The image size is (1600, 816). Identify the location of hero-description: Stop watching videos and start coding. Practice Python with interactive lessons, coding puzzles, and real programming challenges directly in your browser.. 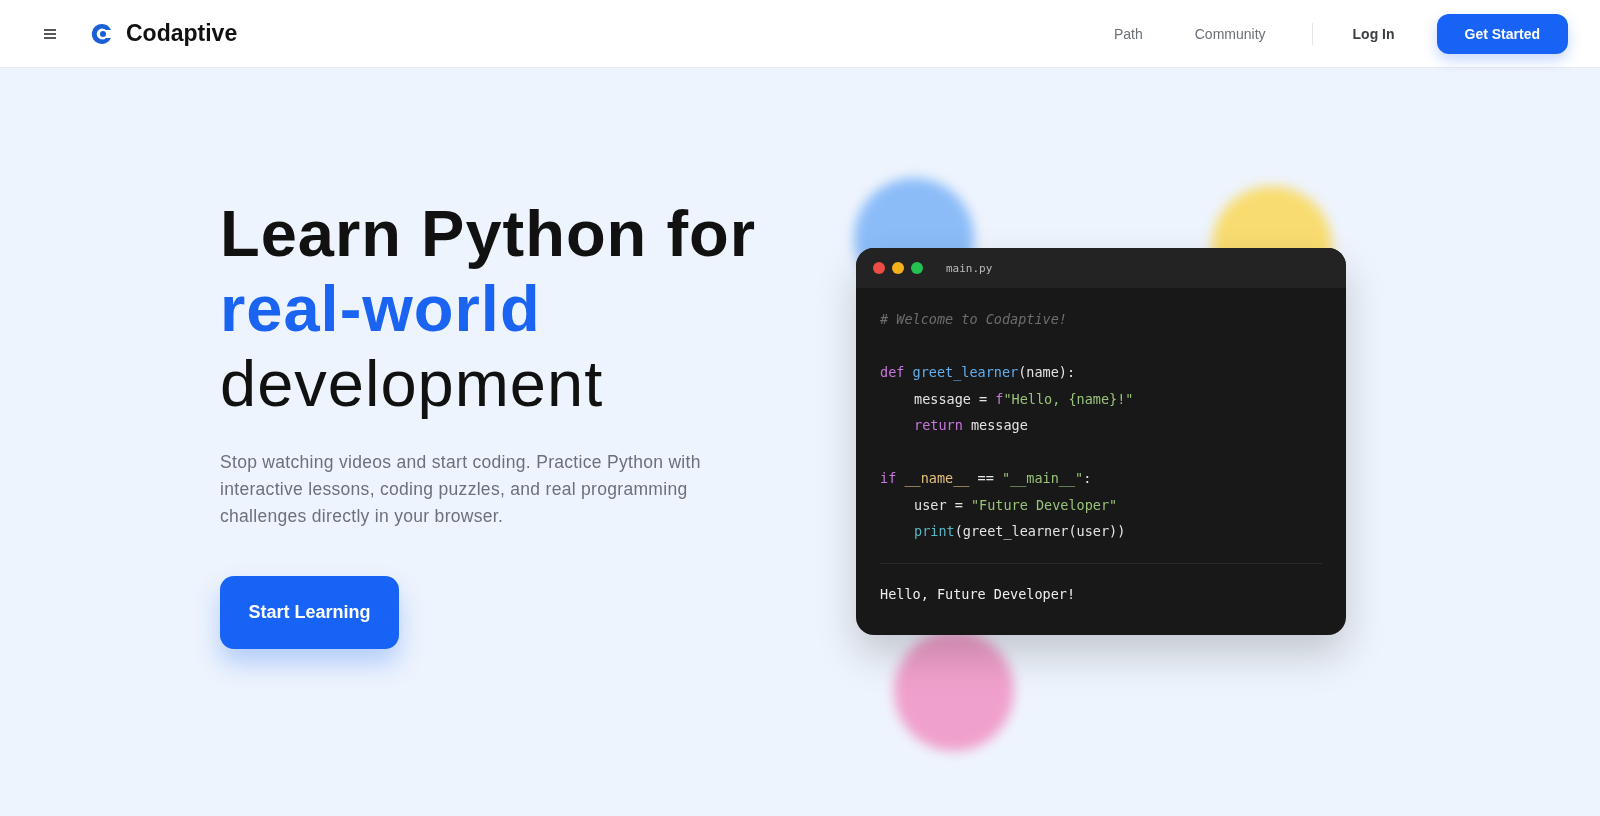
(461, 489).